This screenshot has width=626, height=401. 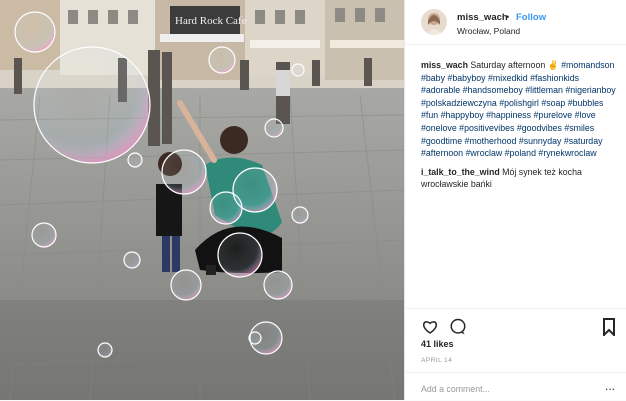 I want to click on hashtag-link: #fun, so click(x=429, y=115).